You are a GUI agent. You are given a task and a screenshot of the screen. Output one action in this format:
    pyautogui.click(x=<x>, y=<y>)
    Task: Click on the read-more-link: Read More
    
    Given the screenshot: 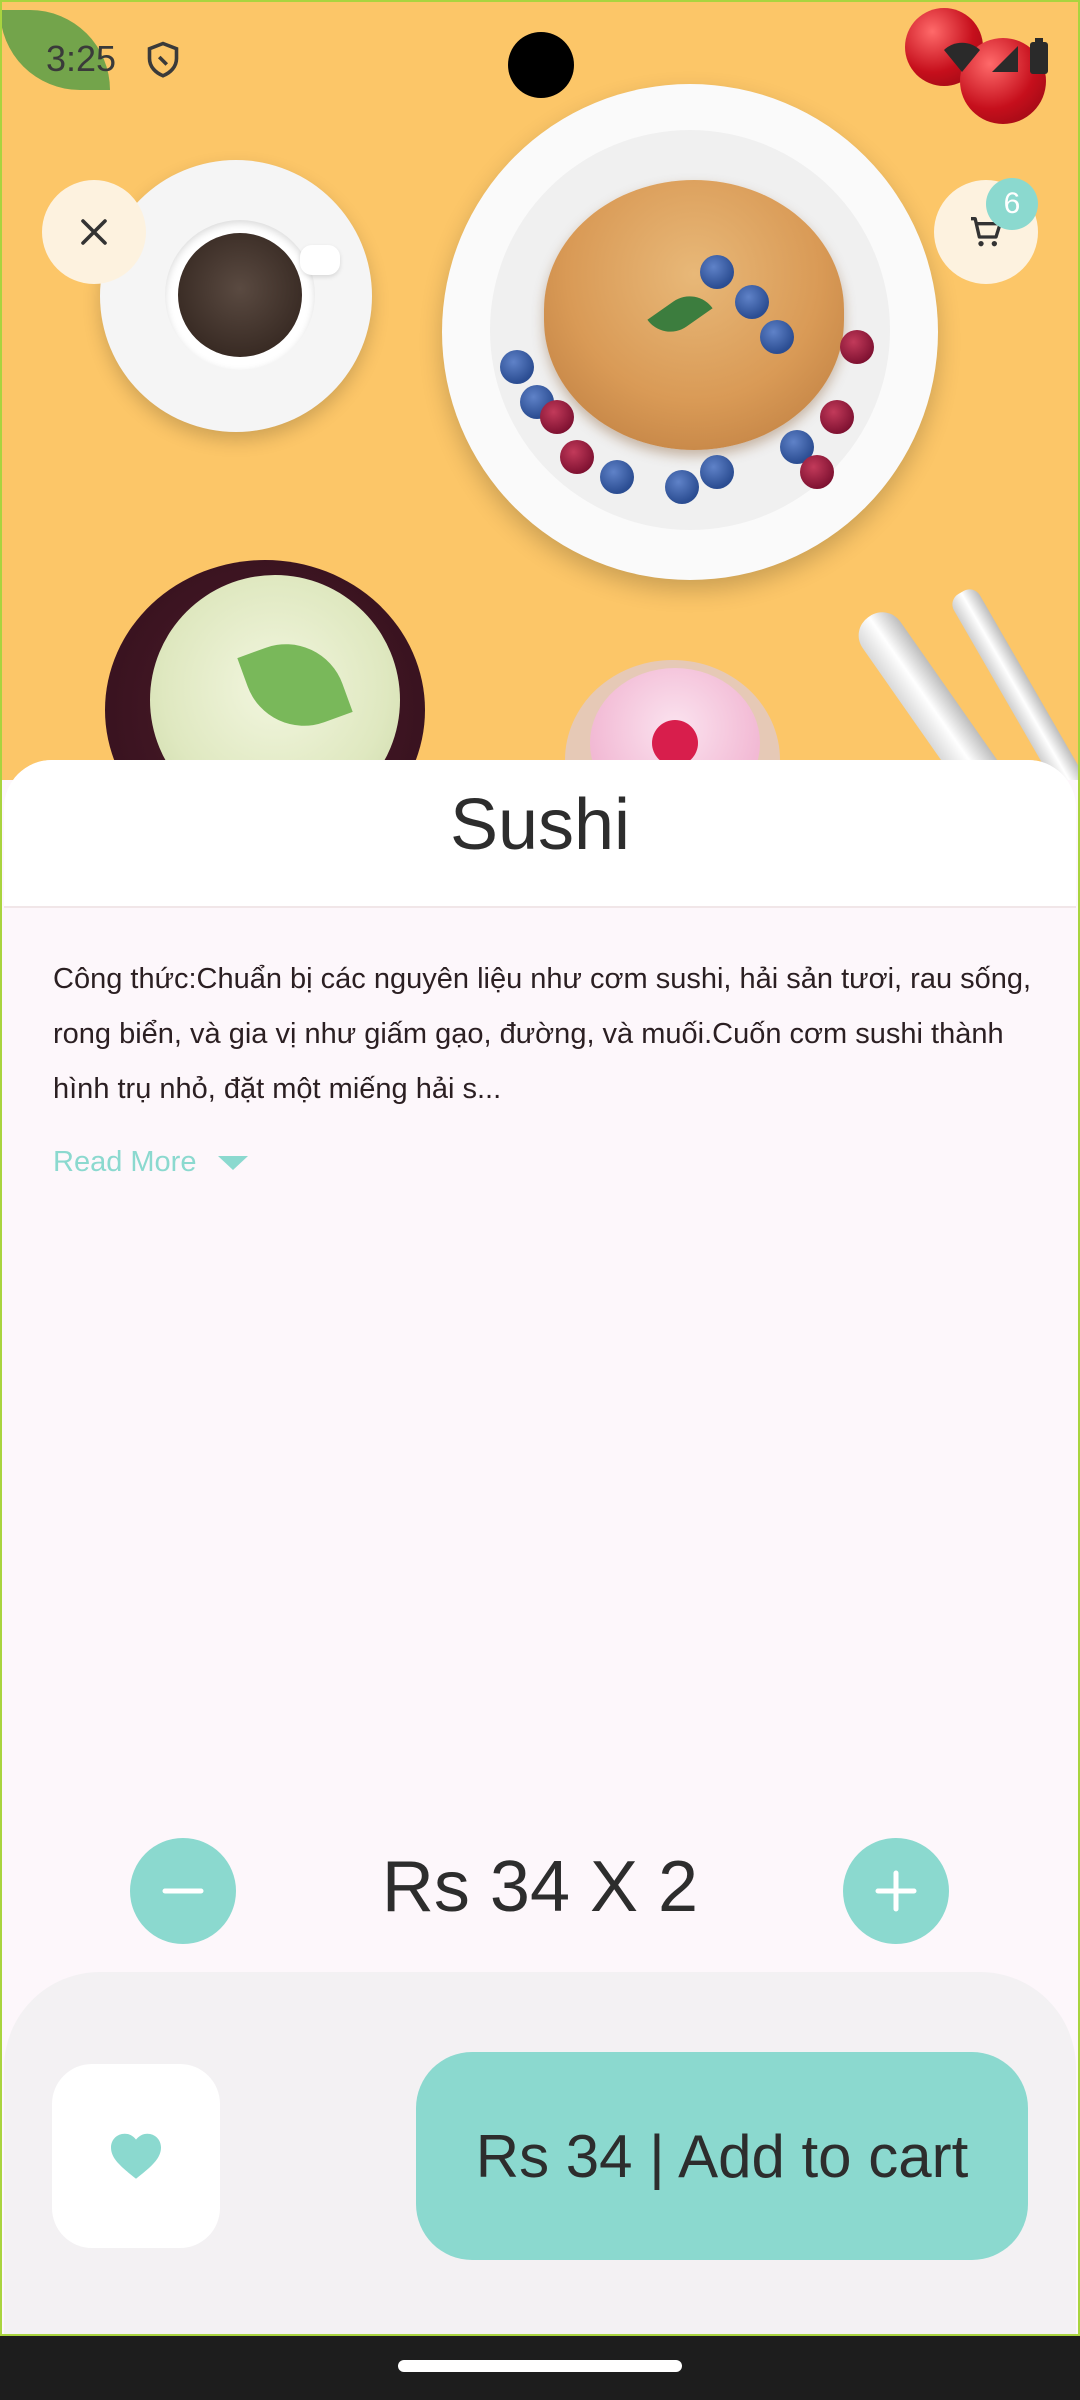 What is the action you would take?
    pyautogui.click(x=151, y=1162)
    